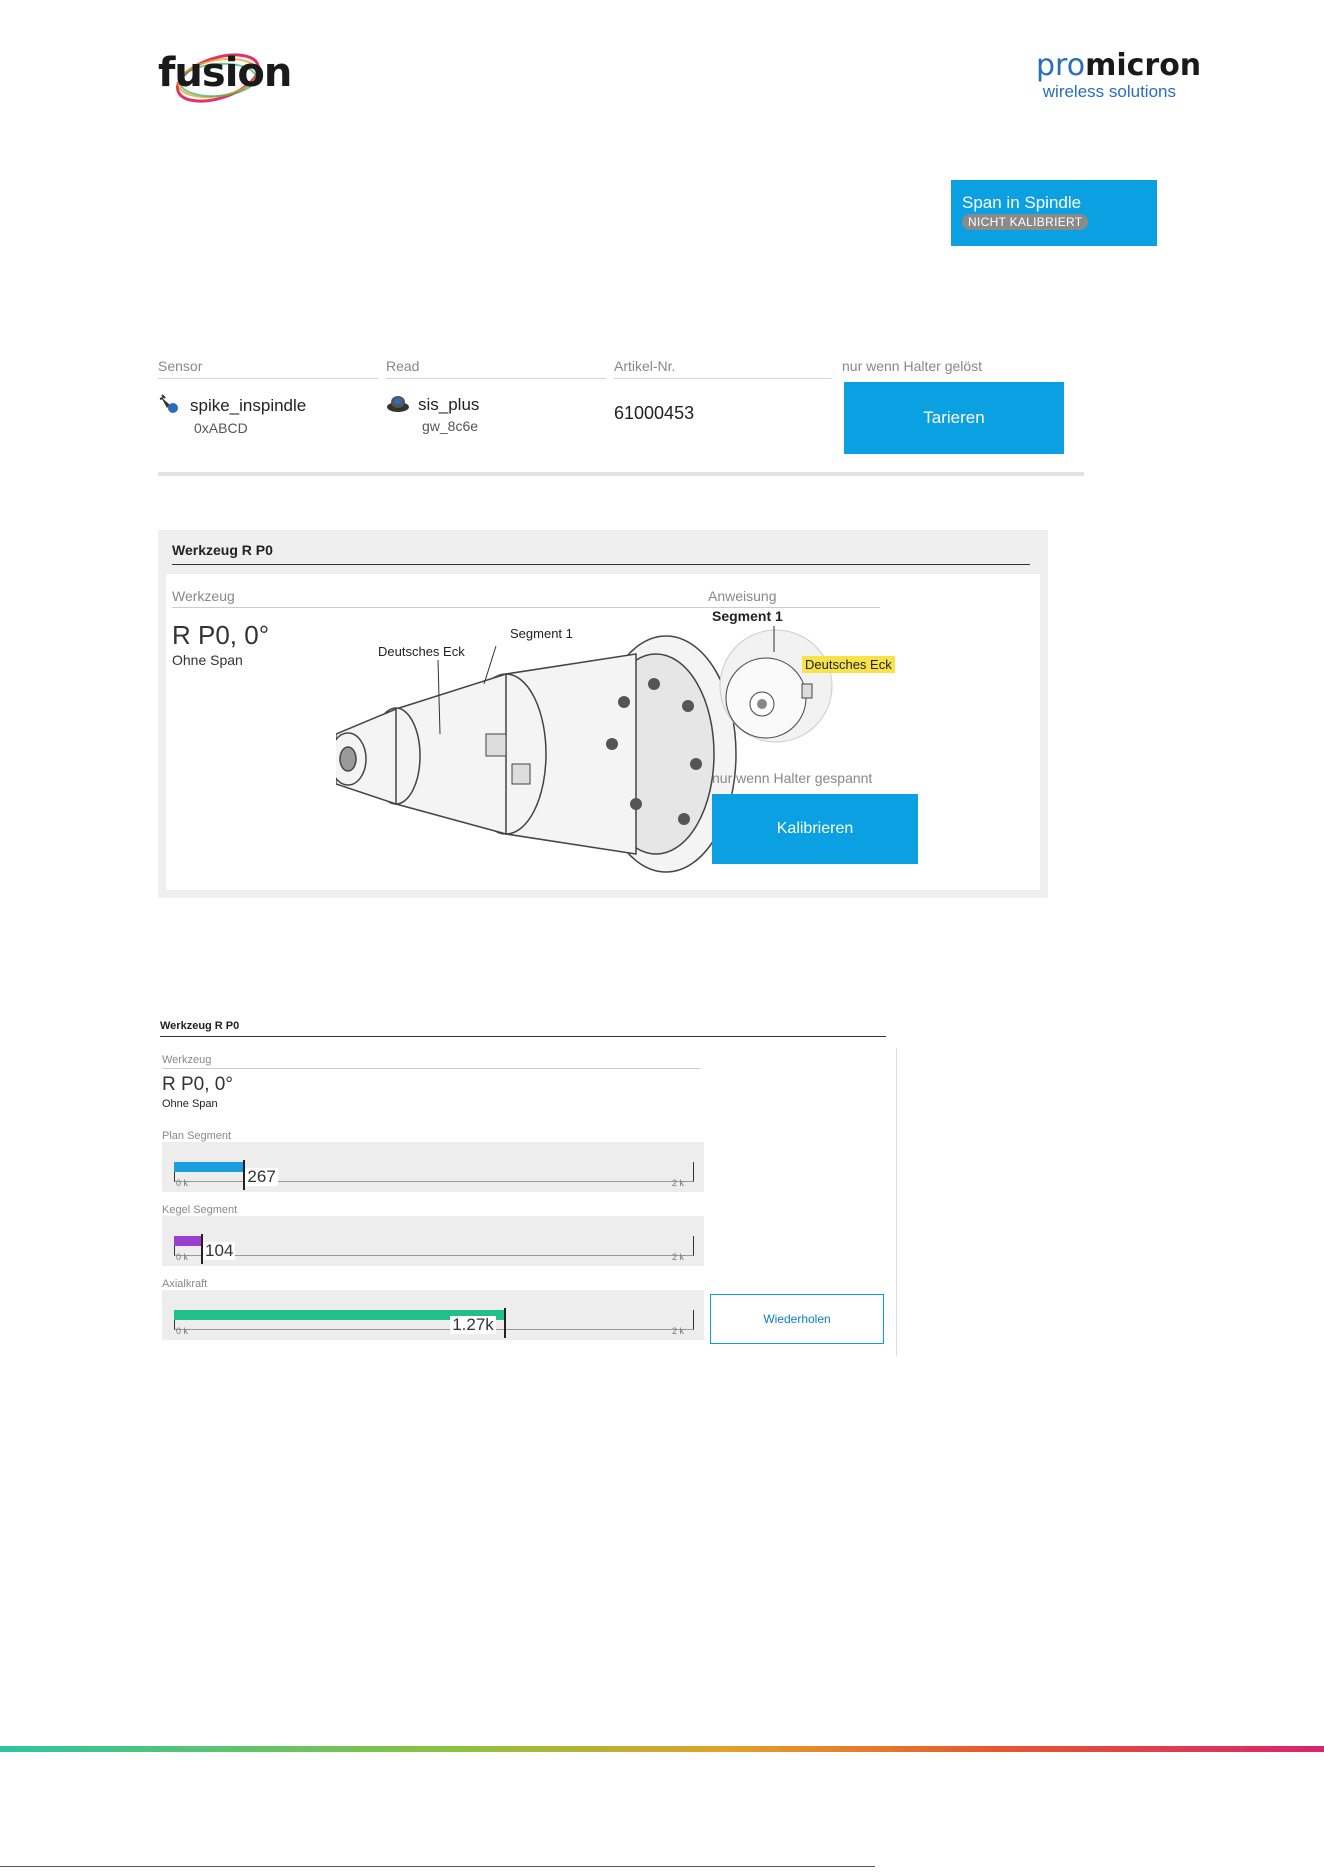  What do you see at coordinates (797, 1319) in the screenshot?
I see `repeat-button: Wiederholen` at bounding box center [797, 1319].